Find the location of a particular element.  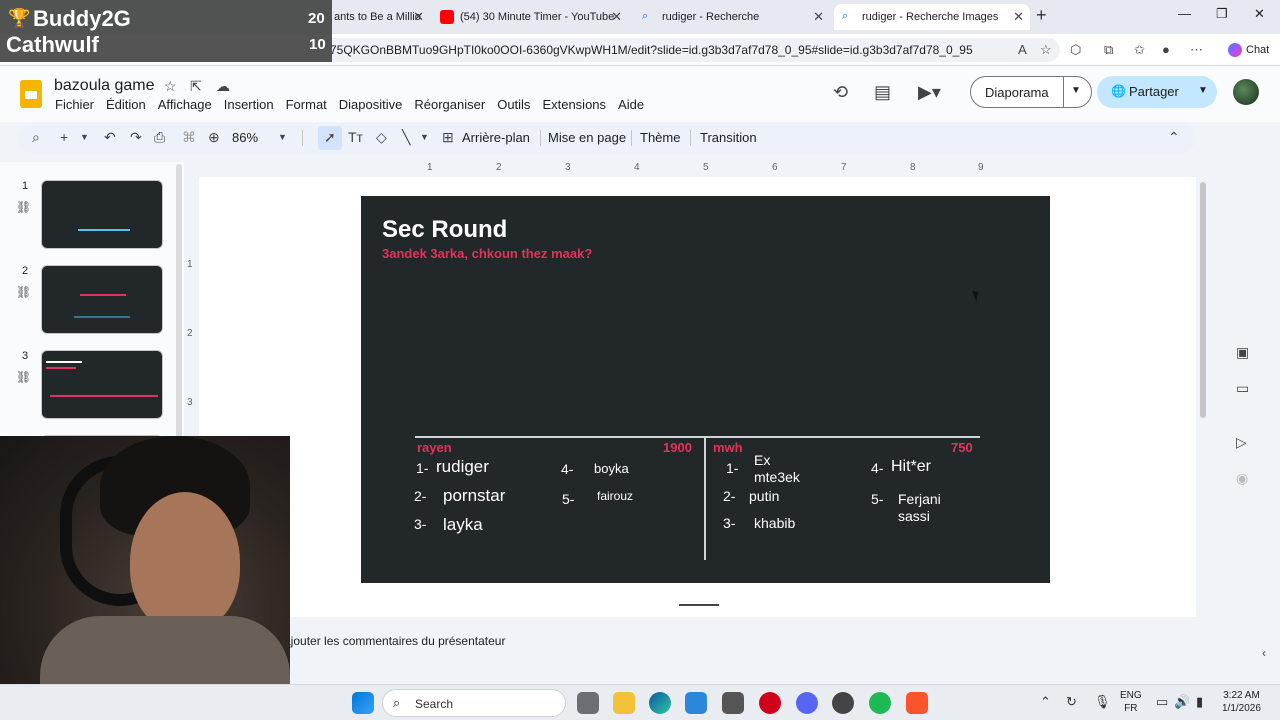

menu-file: Fichier is located at coordinates (74, 104).